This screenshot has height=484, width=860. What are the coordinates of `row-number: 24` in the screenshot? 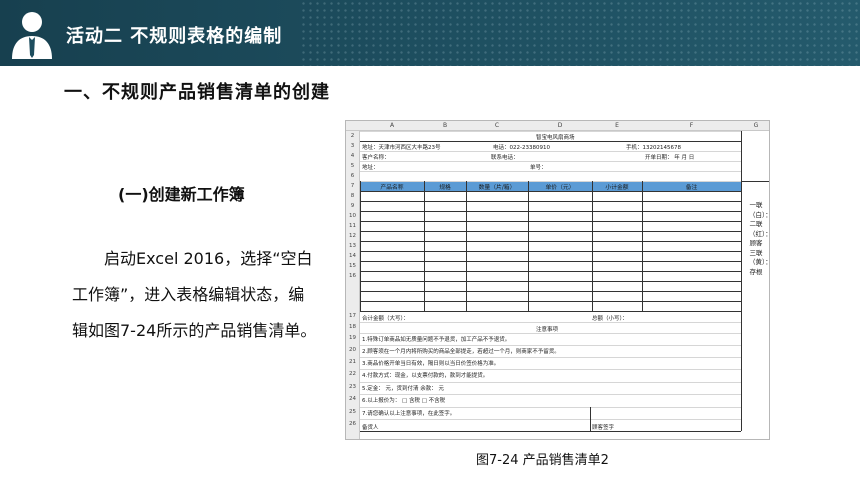 It's located at (352, 399).